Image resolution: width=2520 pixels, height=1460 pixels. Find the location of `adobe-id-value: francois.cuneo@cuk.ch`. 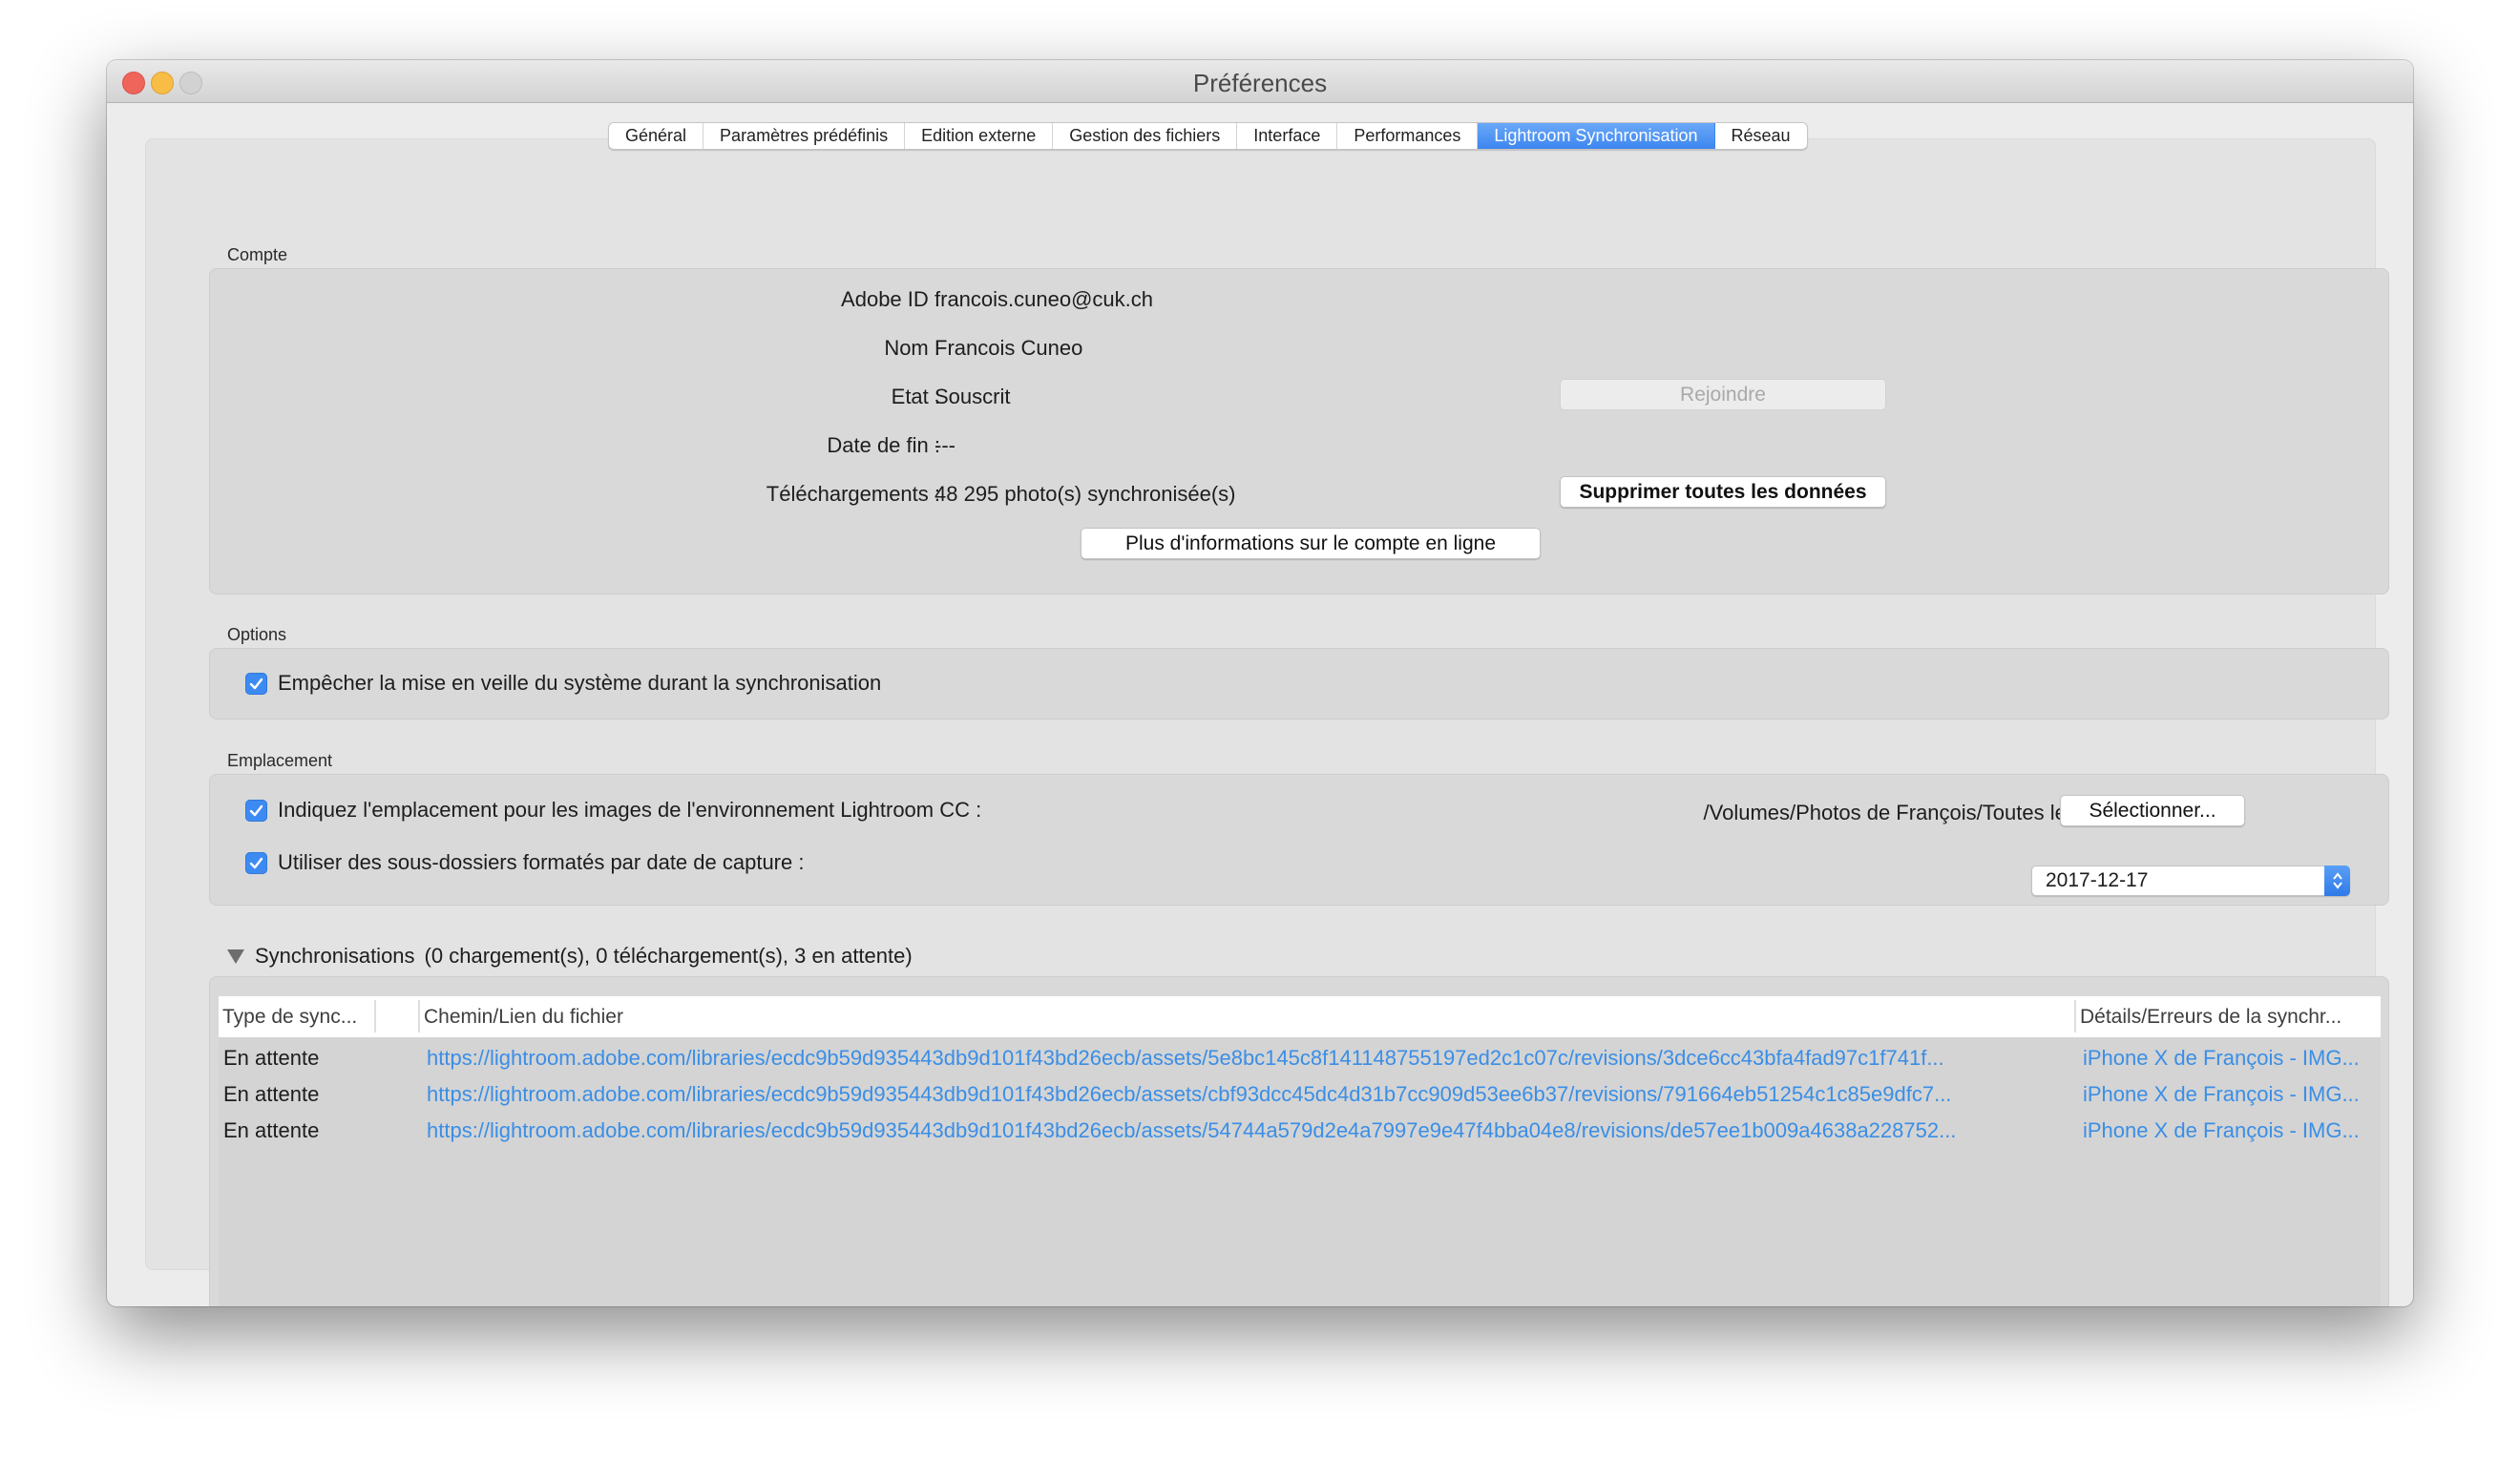

adobe-id-value: francois.cuneo@cuk.ch is located at coordinates (1044, 299).